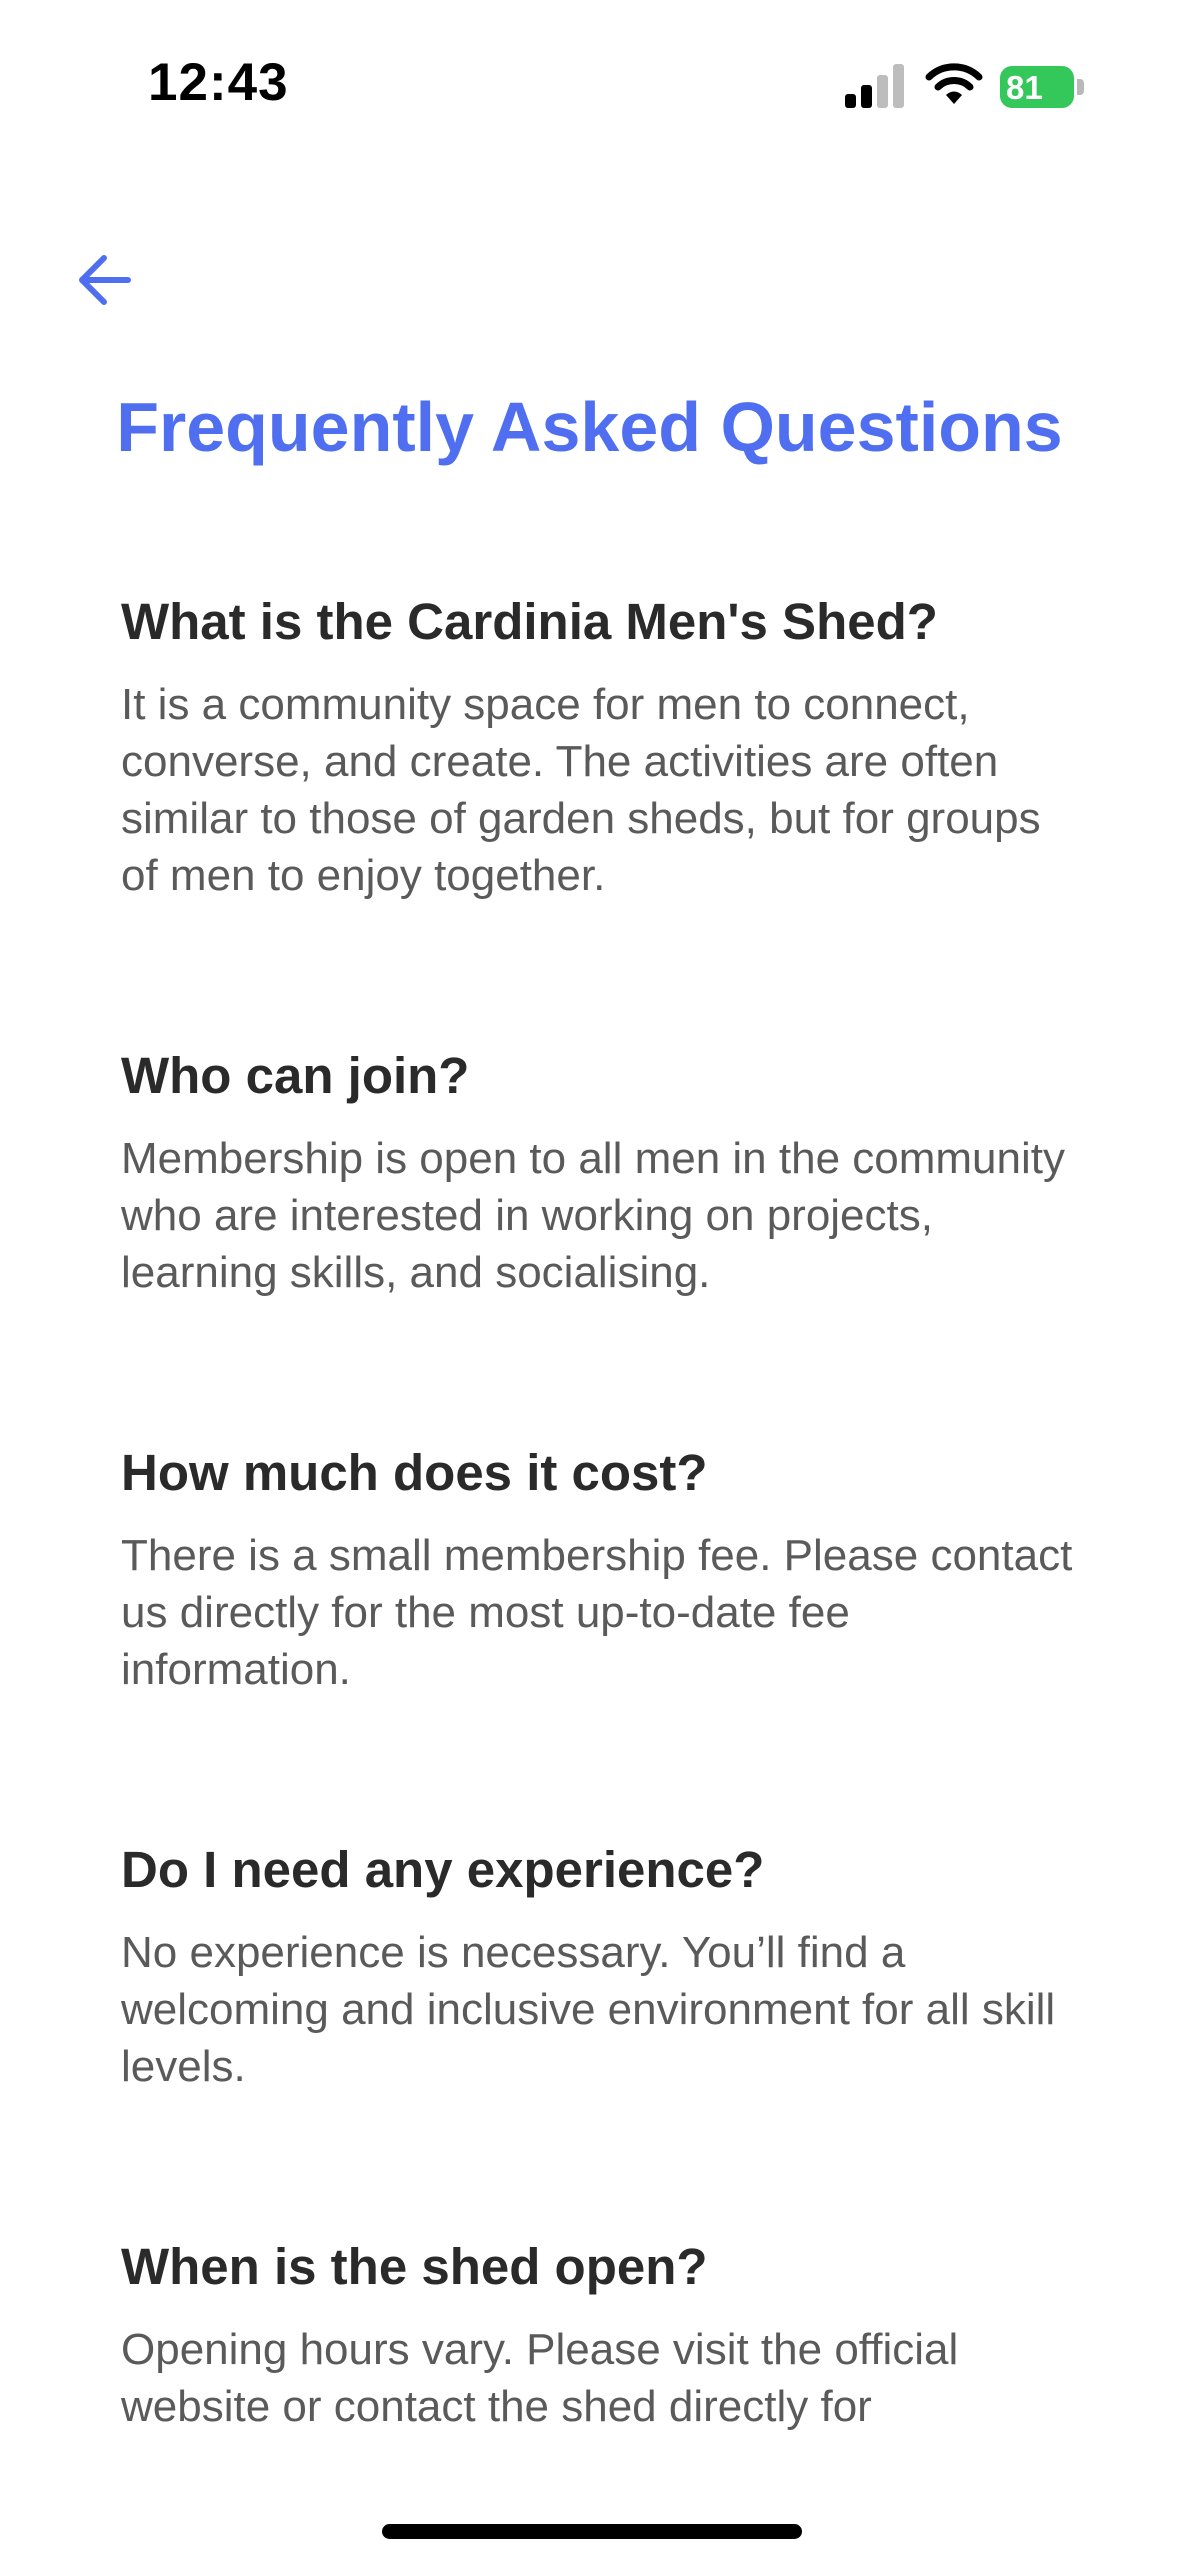  I want to click on status-time: 12:43, so click(218, 82).